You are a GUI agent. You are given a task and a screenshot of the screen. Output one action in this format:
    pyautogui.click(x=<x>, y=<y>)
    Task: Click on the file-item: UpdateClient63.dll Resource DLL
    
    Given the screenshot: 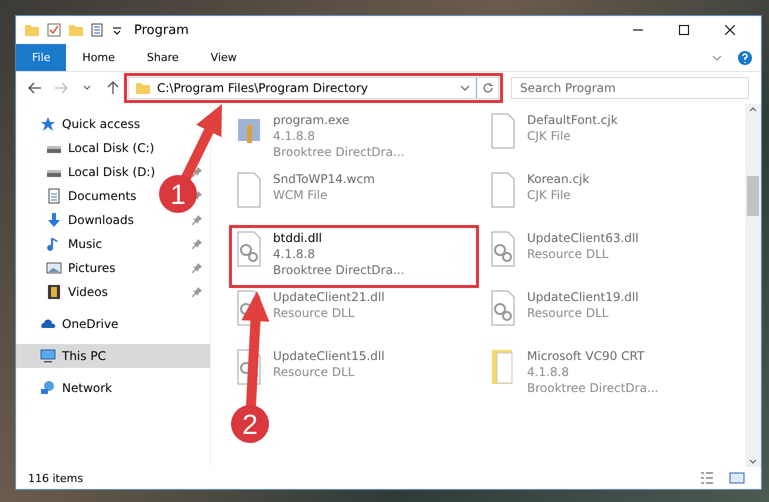 What is the action you would take?
    pyautogui.click(x=608, y=256)
    